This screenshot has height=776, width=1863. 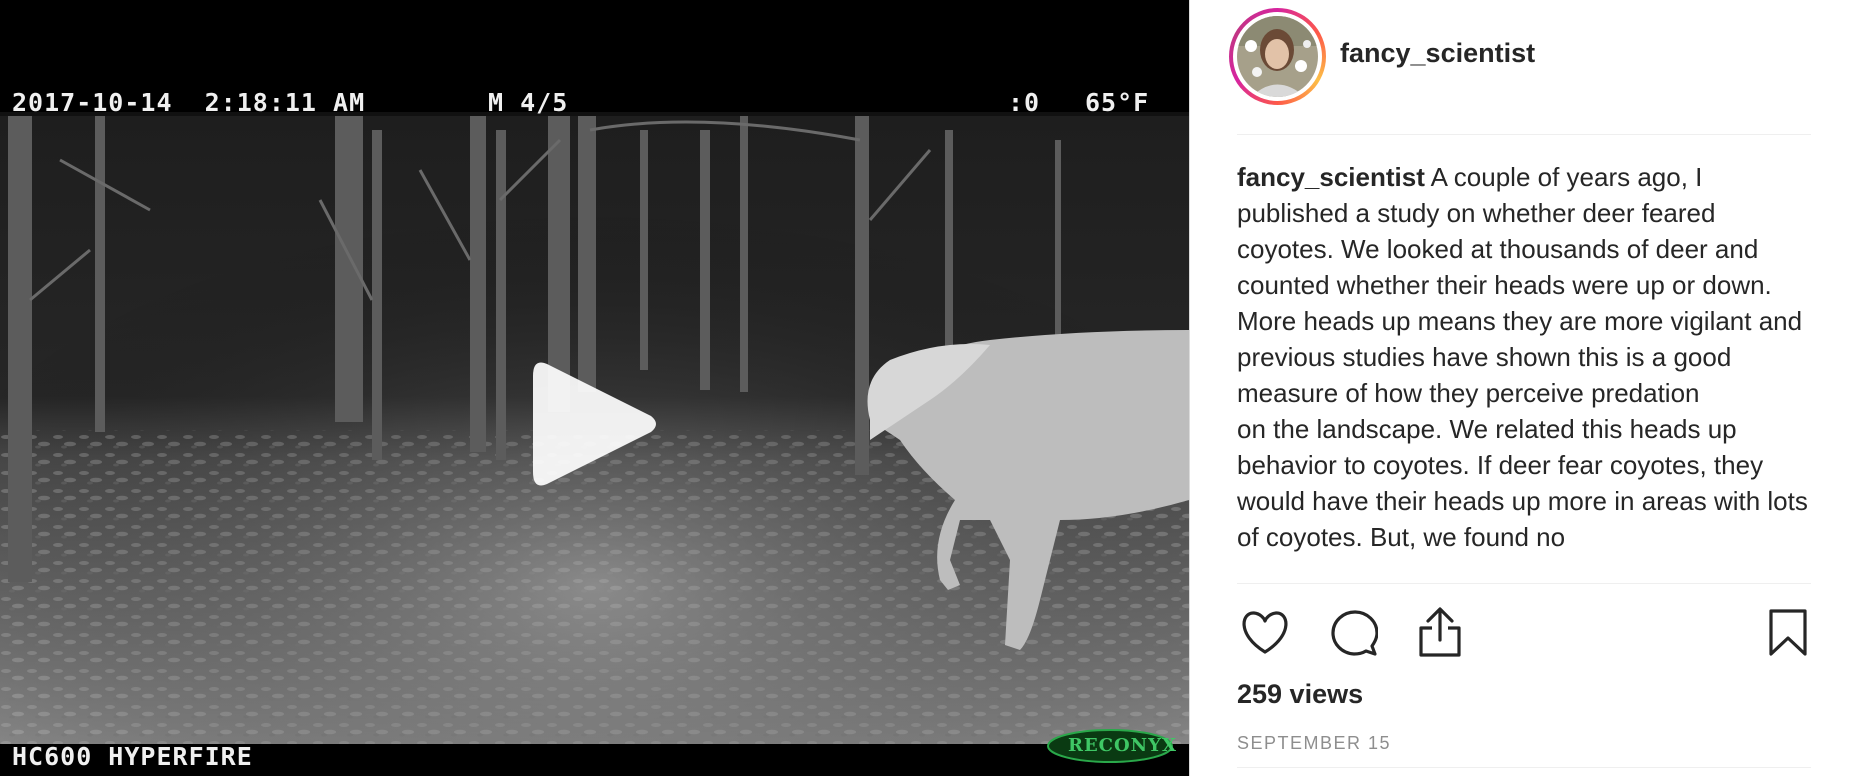 I want to click on osd-brand: RECONYX, so click(x=1122, y=745).